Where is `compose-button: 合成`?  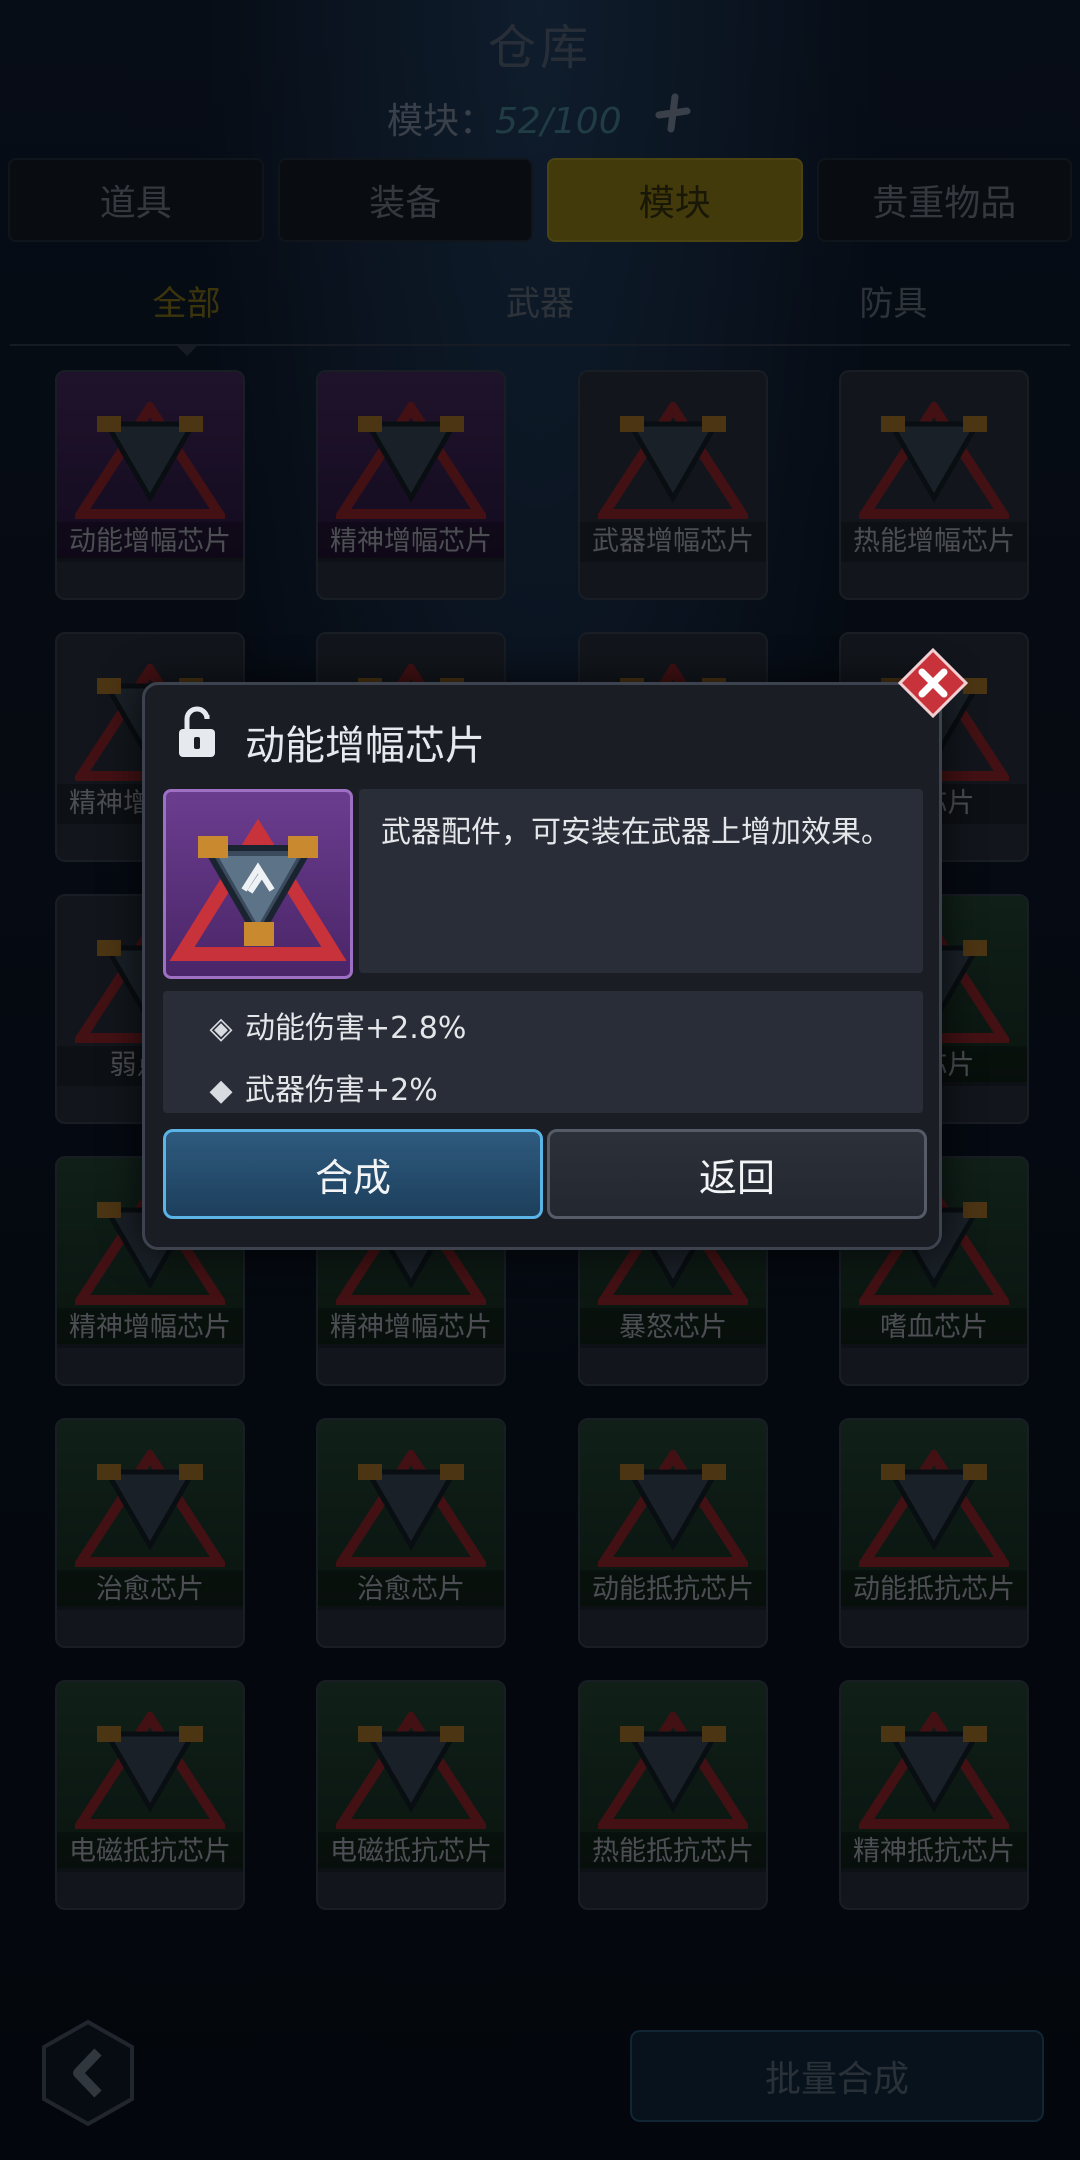
compose-button: 合成 is located at coordinates (353, 1174).